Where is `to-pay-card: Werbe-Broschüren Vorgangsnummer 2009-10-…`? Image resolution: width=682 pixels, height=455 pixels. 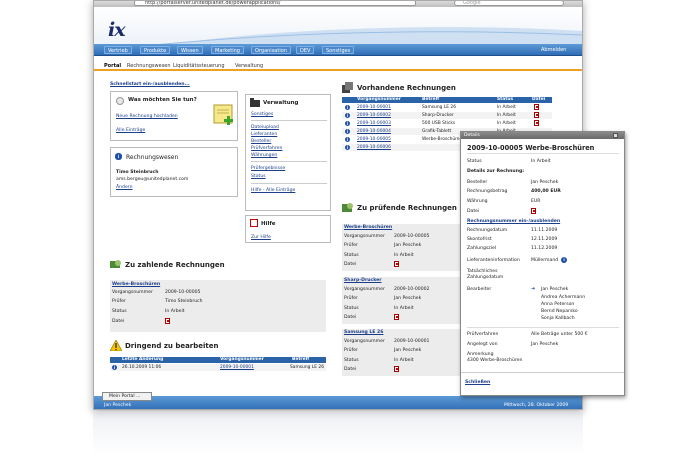
to-pay-card: Werbe-Broschüren Vorgangsnummer 2009-10-… is located at coordinates (218, 306).